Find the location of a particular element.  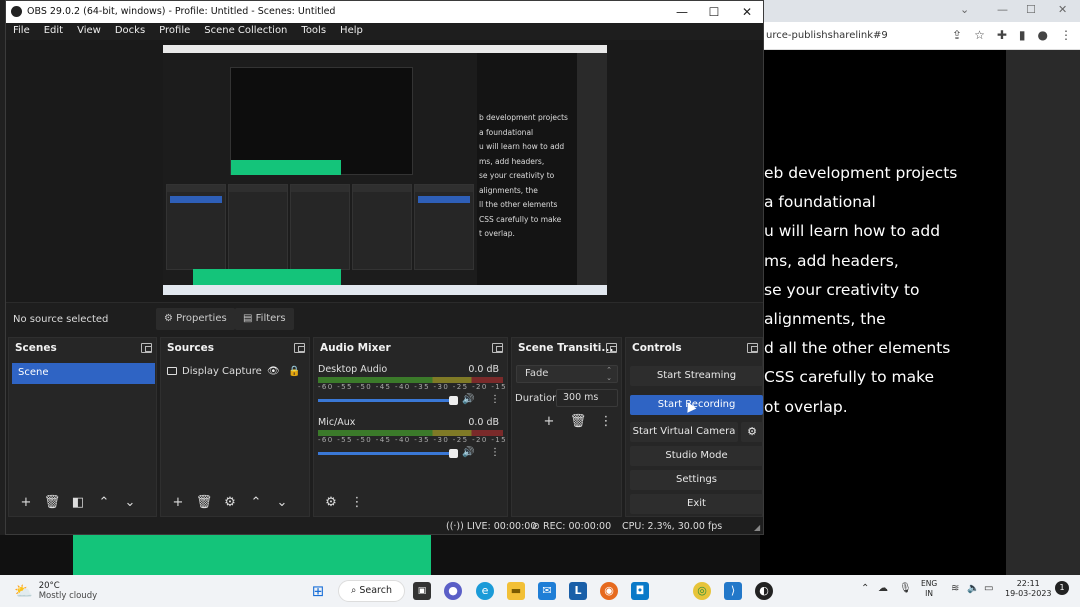

maximize-button: ☐ is located at coordinates (714, 12).